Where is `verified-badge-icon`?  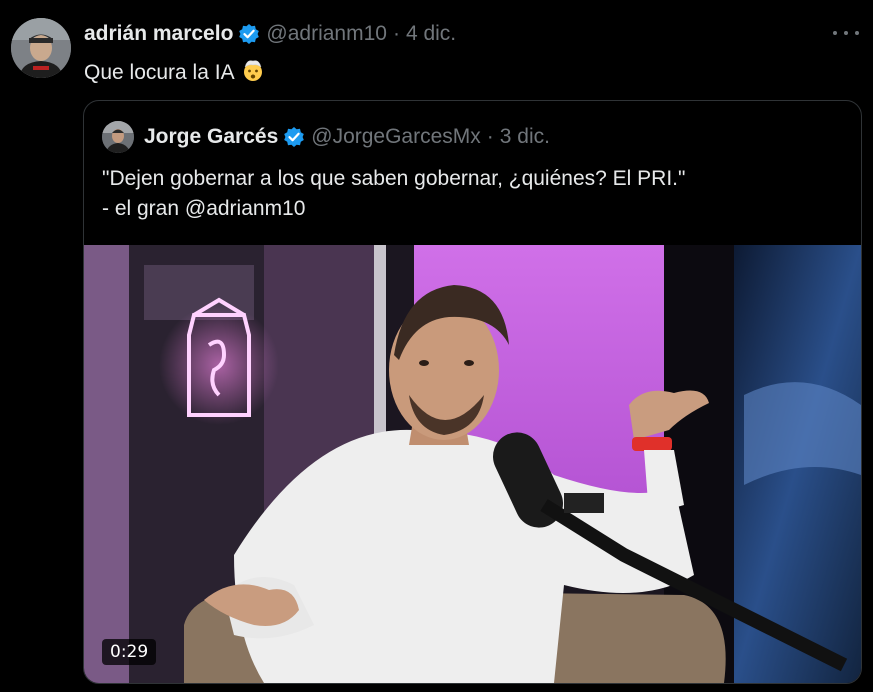
verified-badge-icon is located at coordinates (249, 34).